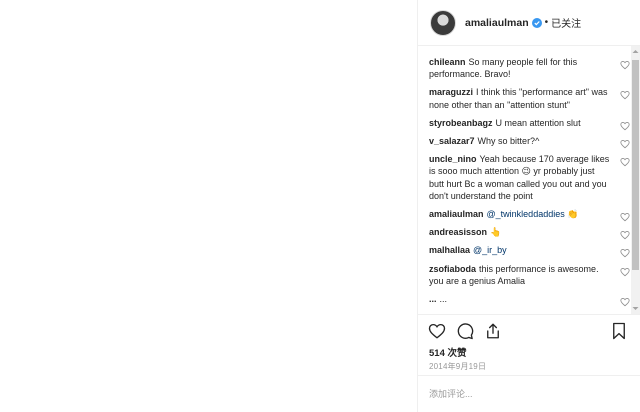  Describe the element at coordinates (451, 92) in the screenshot. I see `comment-username: maraguzzi` at that location.